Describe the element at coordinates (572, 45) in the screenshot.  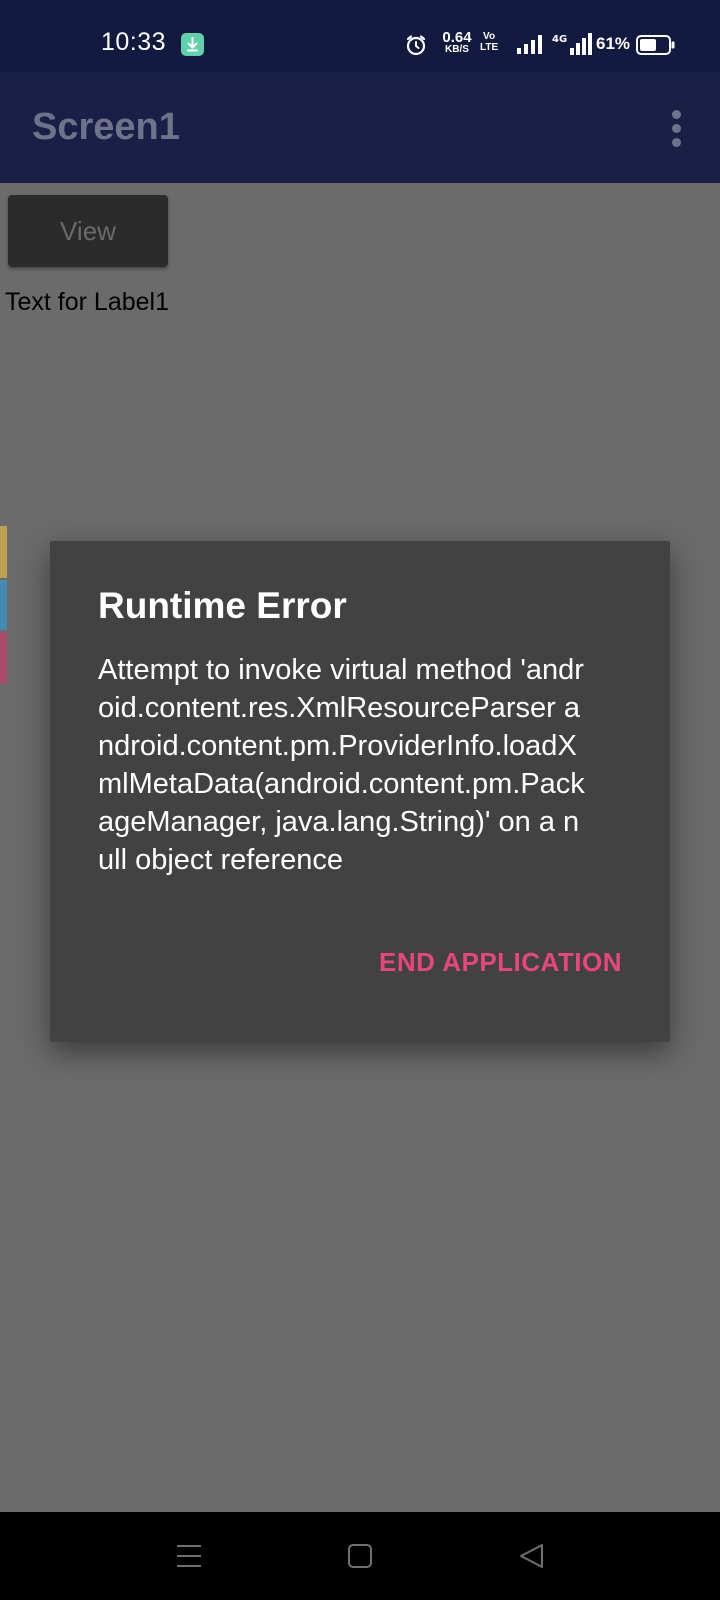
I see `signal-4g-icon: 4G` at that location.